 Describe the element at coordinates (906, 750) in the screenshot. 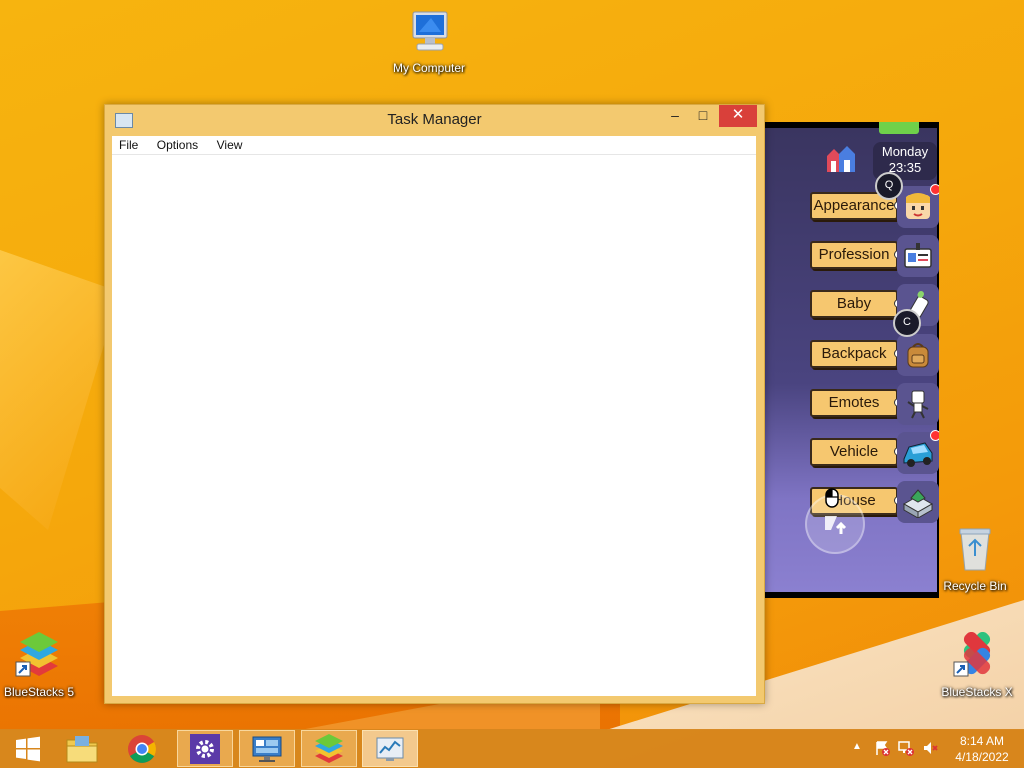

I see `network-icon` at that location.